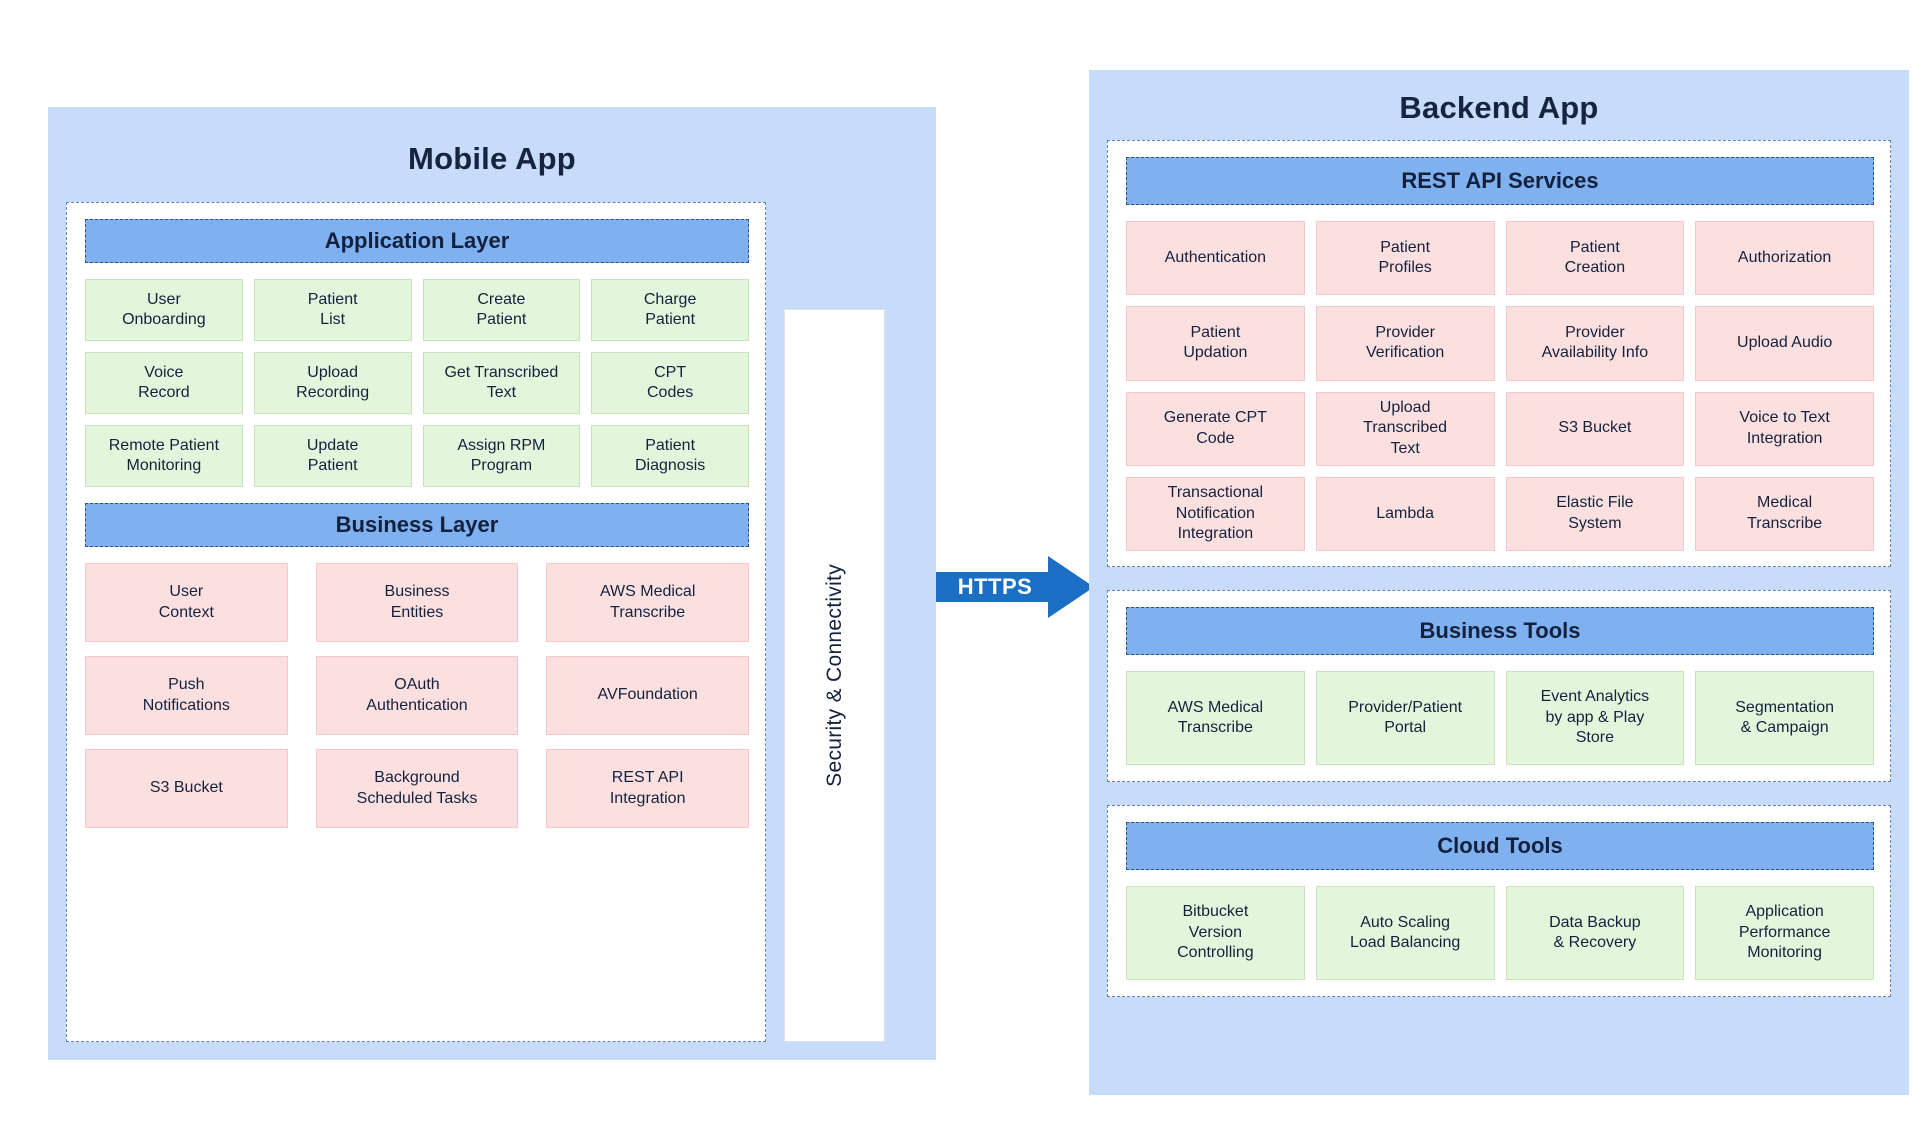 Image resolution: width=1920 pixels, height=1129 pixels. Describe the element at coordinates (332, 456) in the screenshot. I see `app-tile-update-patient: Update Patient` at that location.